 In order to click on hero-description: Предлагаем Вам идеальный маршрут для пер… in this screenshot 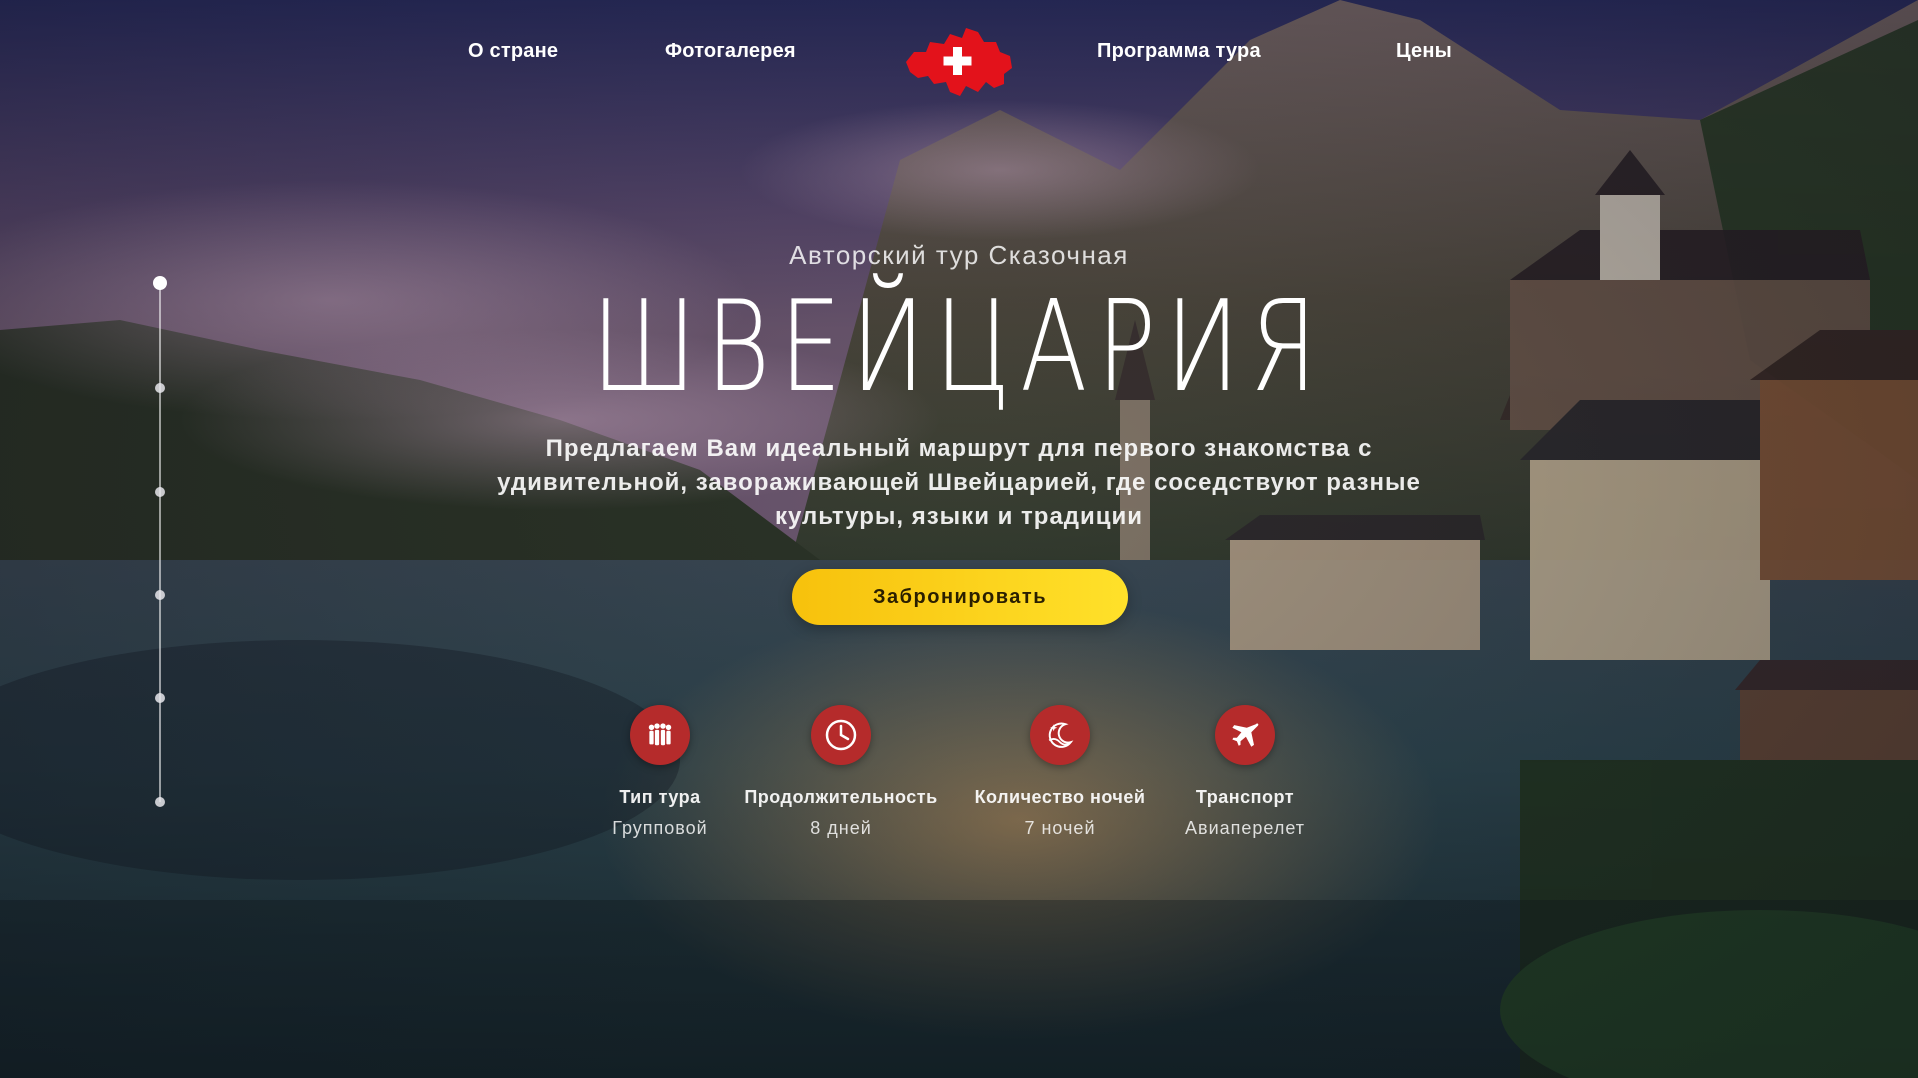, I will do `click(959, 482)`.